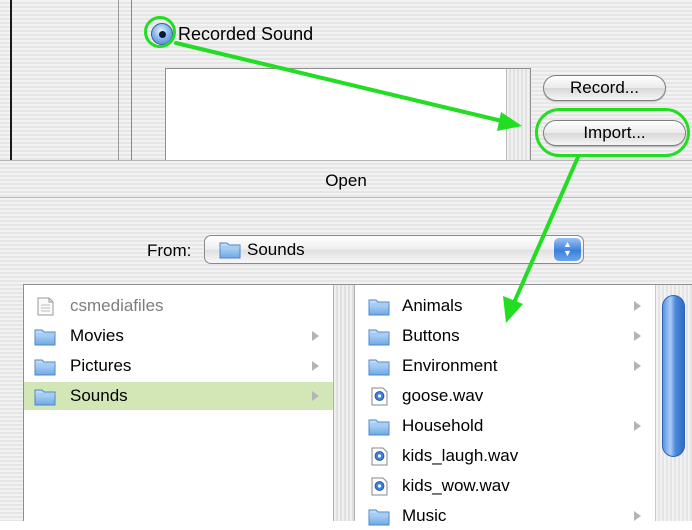  Describe the element at coordinates (612, 132) in the screenshot. I see `import-highlight-circle` at that location.